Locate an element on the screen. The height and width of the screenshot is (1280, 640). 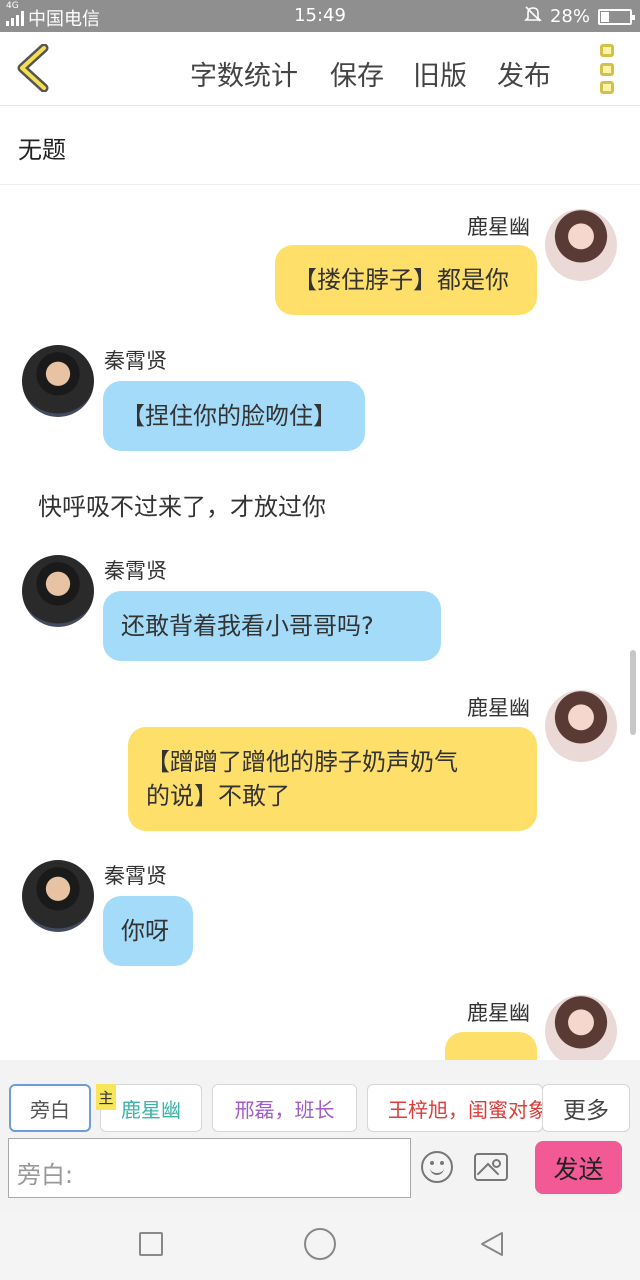
input-row: 旁白: 发送 is located at coordinates (320, 1174).